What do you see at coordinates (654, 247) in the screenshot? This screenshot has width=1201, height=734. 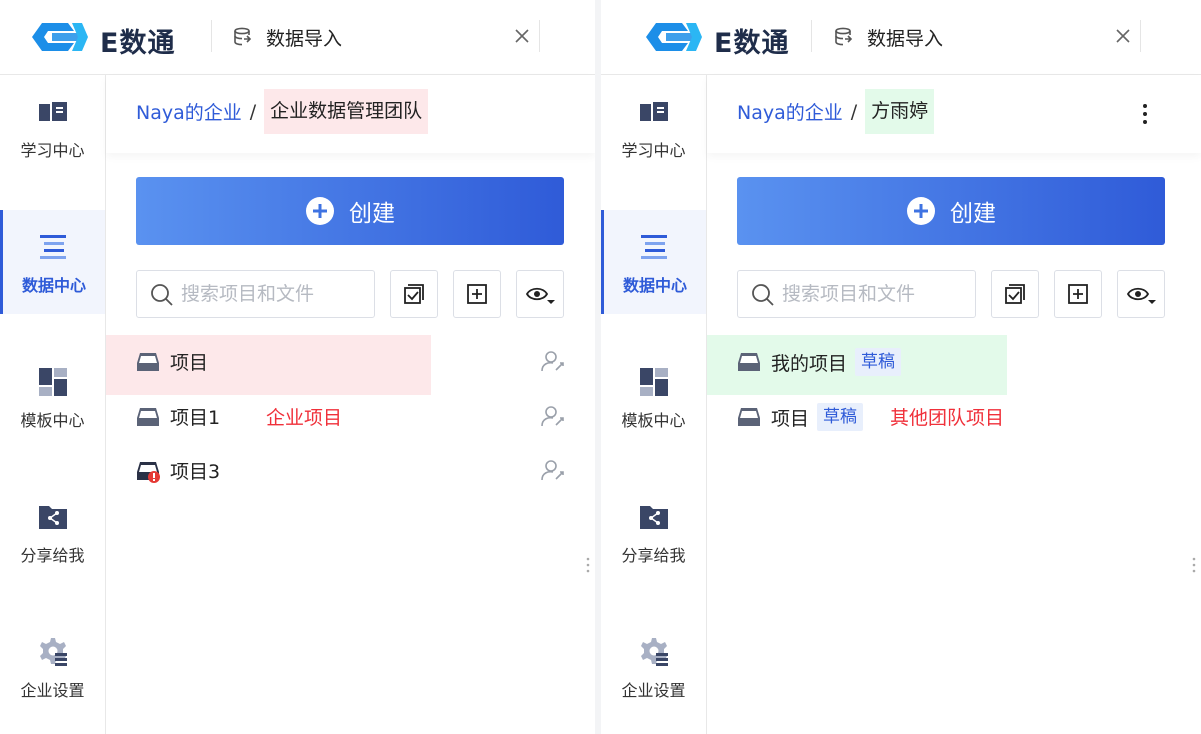 I see `data-list-icon` at bounding box center [654, 247].